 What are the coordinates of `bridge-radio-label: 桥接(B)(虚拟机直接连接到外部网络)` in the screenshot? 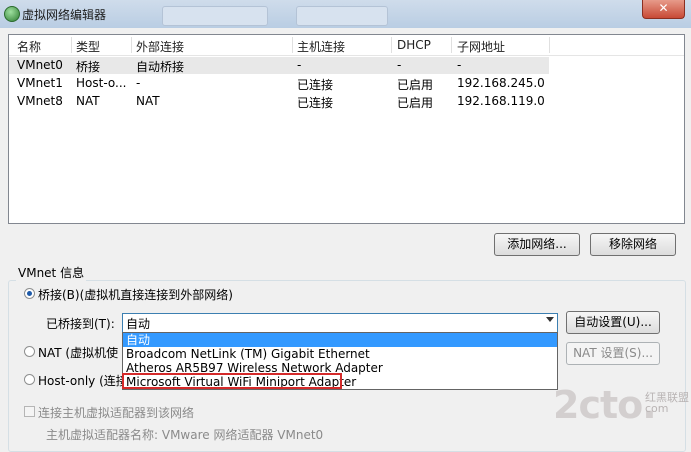 It's located at (135, 294).